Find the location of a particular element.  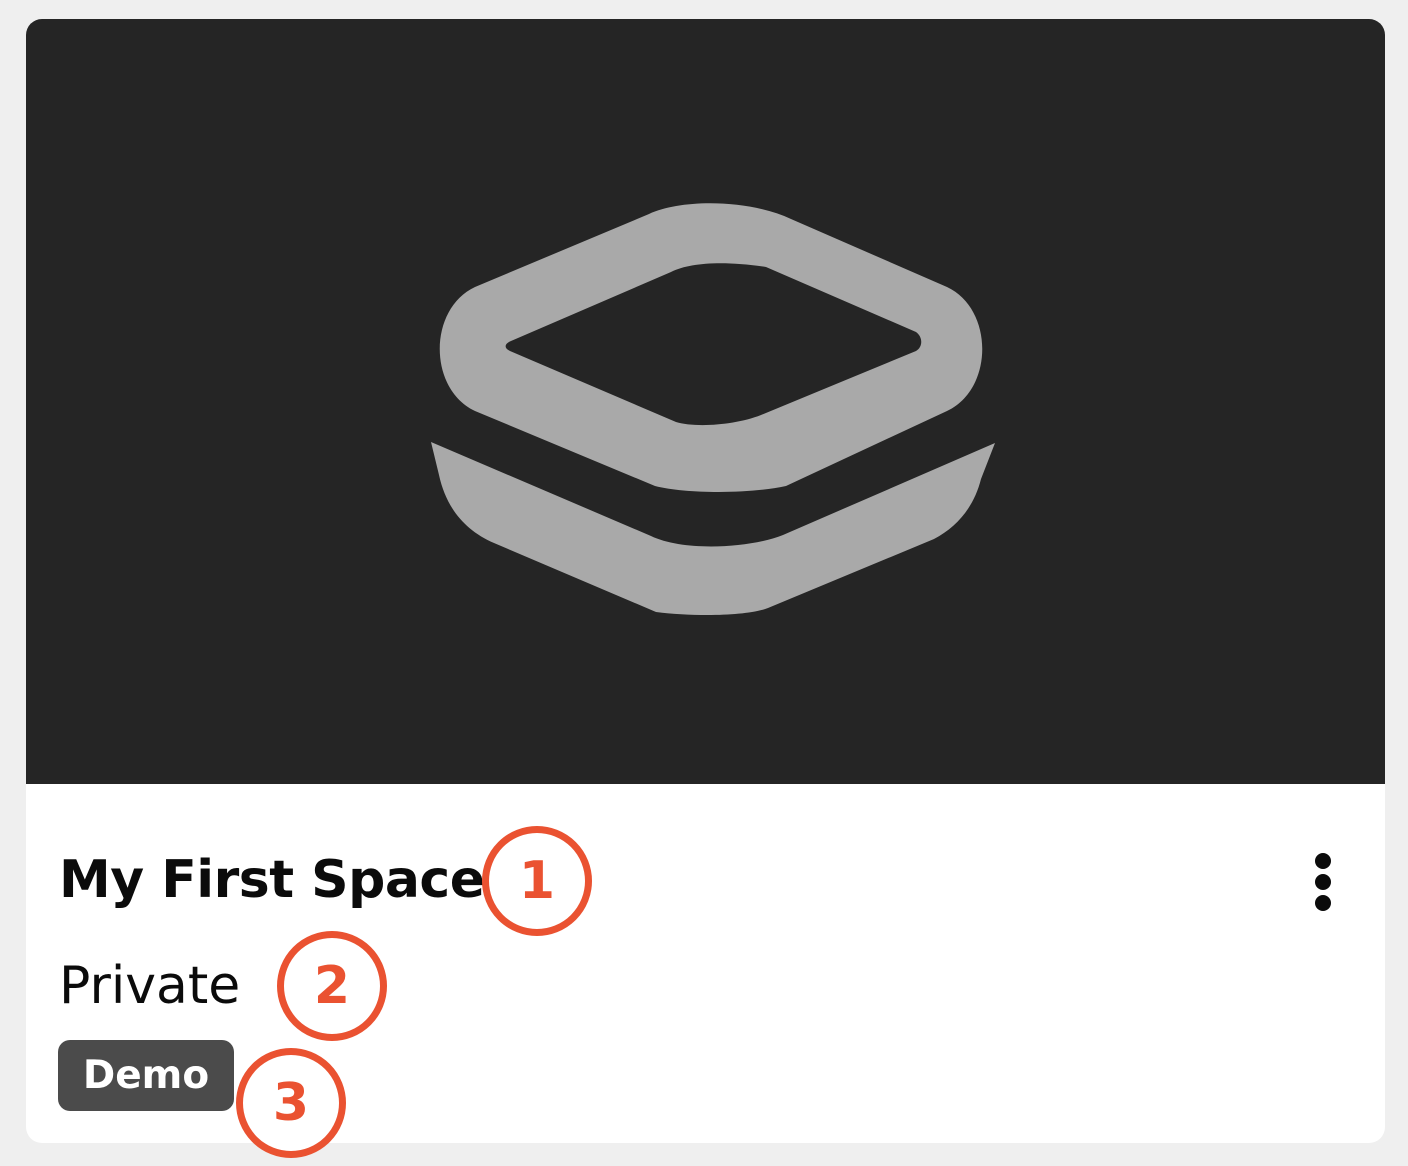

space-visibility: Private is located at coordinates (150, 986).